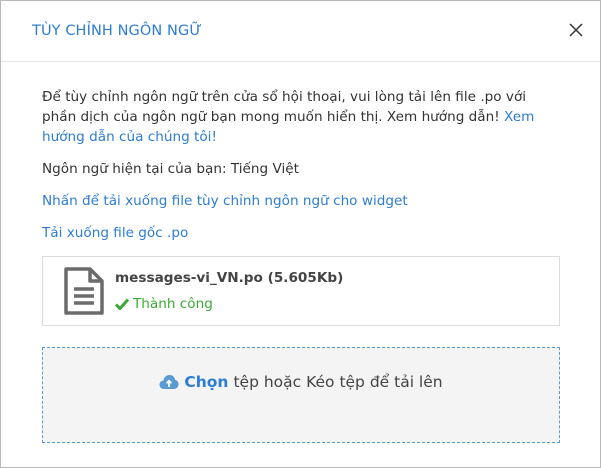 The image size is (601, 468). Describe the element at coordinates (338, 382) in the screenshot. I see `dropzone-text: tệp hoặc Kéo tệp để tải lên` at that location.